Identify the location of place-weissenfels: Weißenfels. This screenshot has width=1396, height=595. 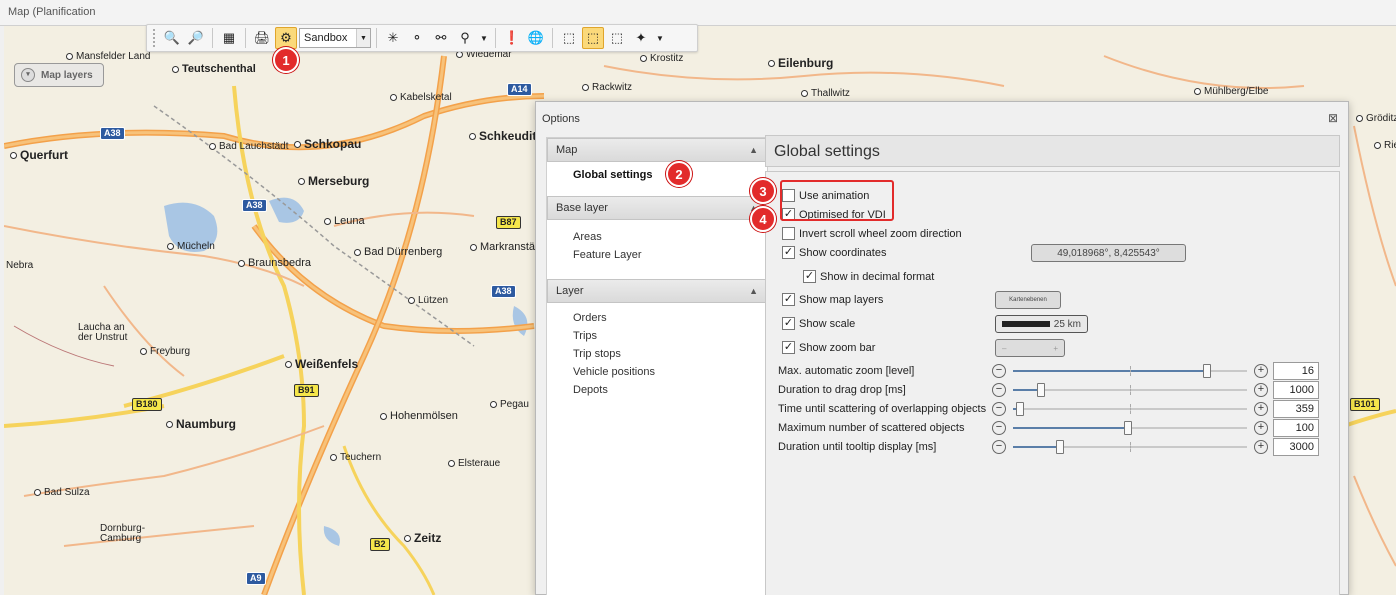
(321, 364).